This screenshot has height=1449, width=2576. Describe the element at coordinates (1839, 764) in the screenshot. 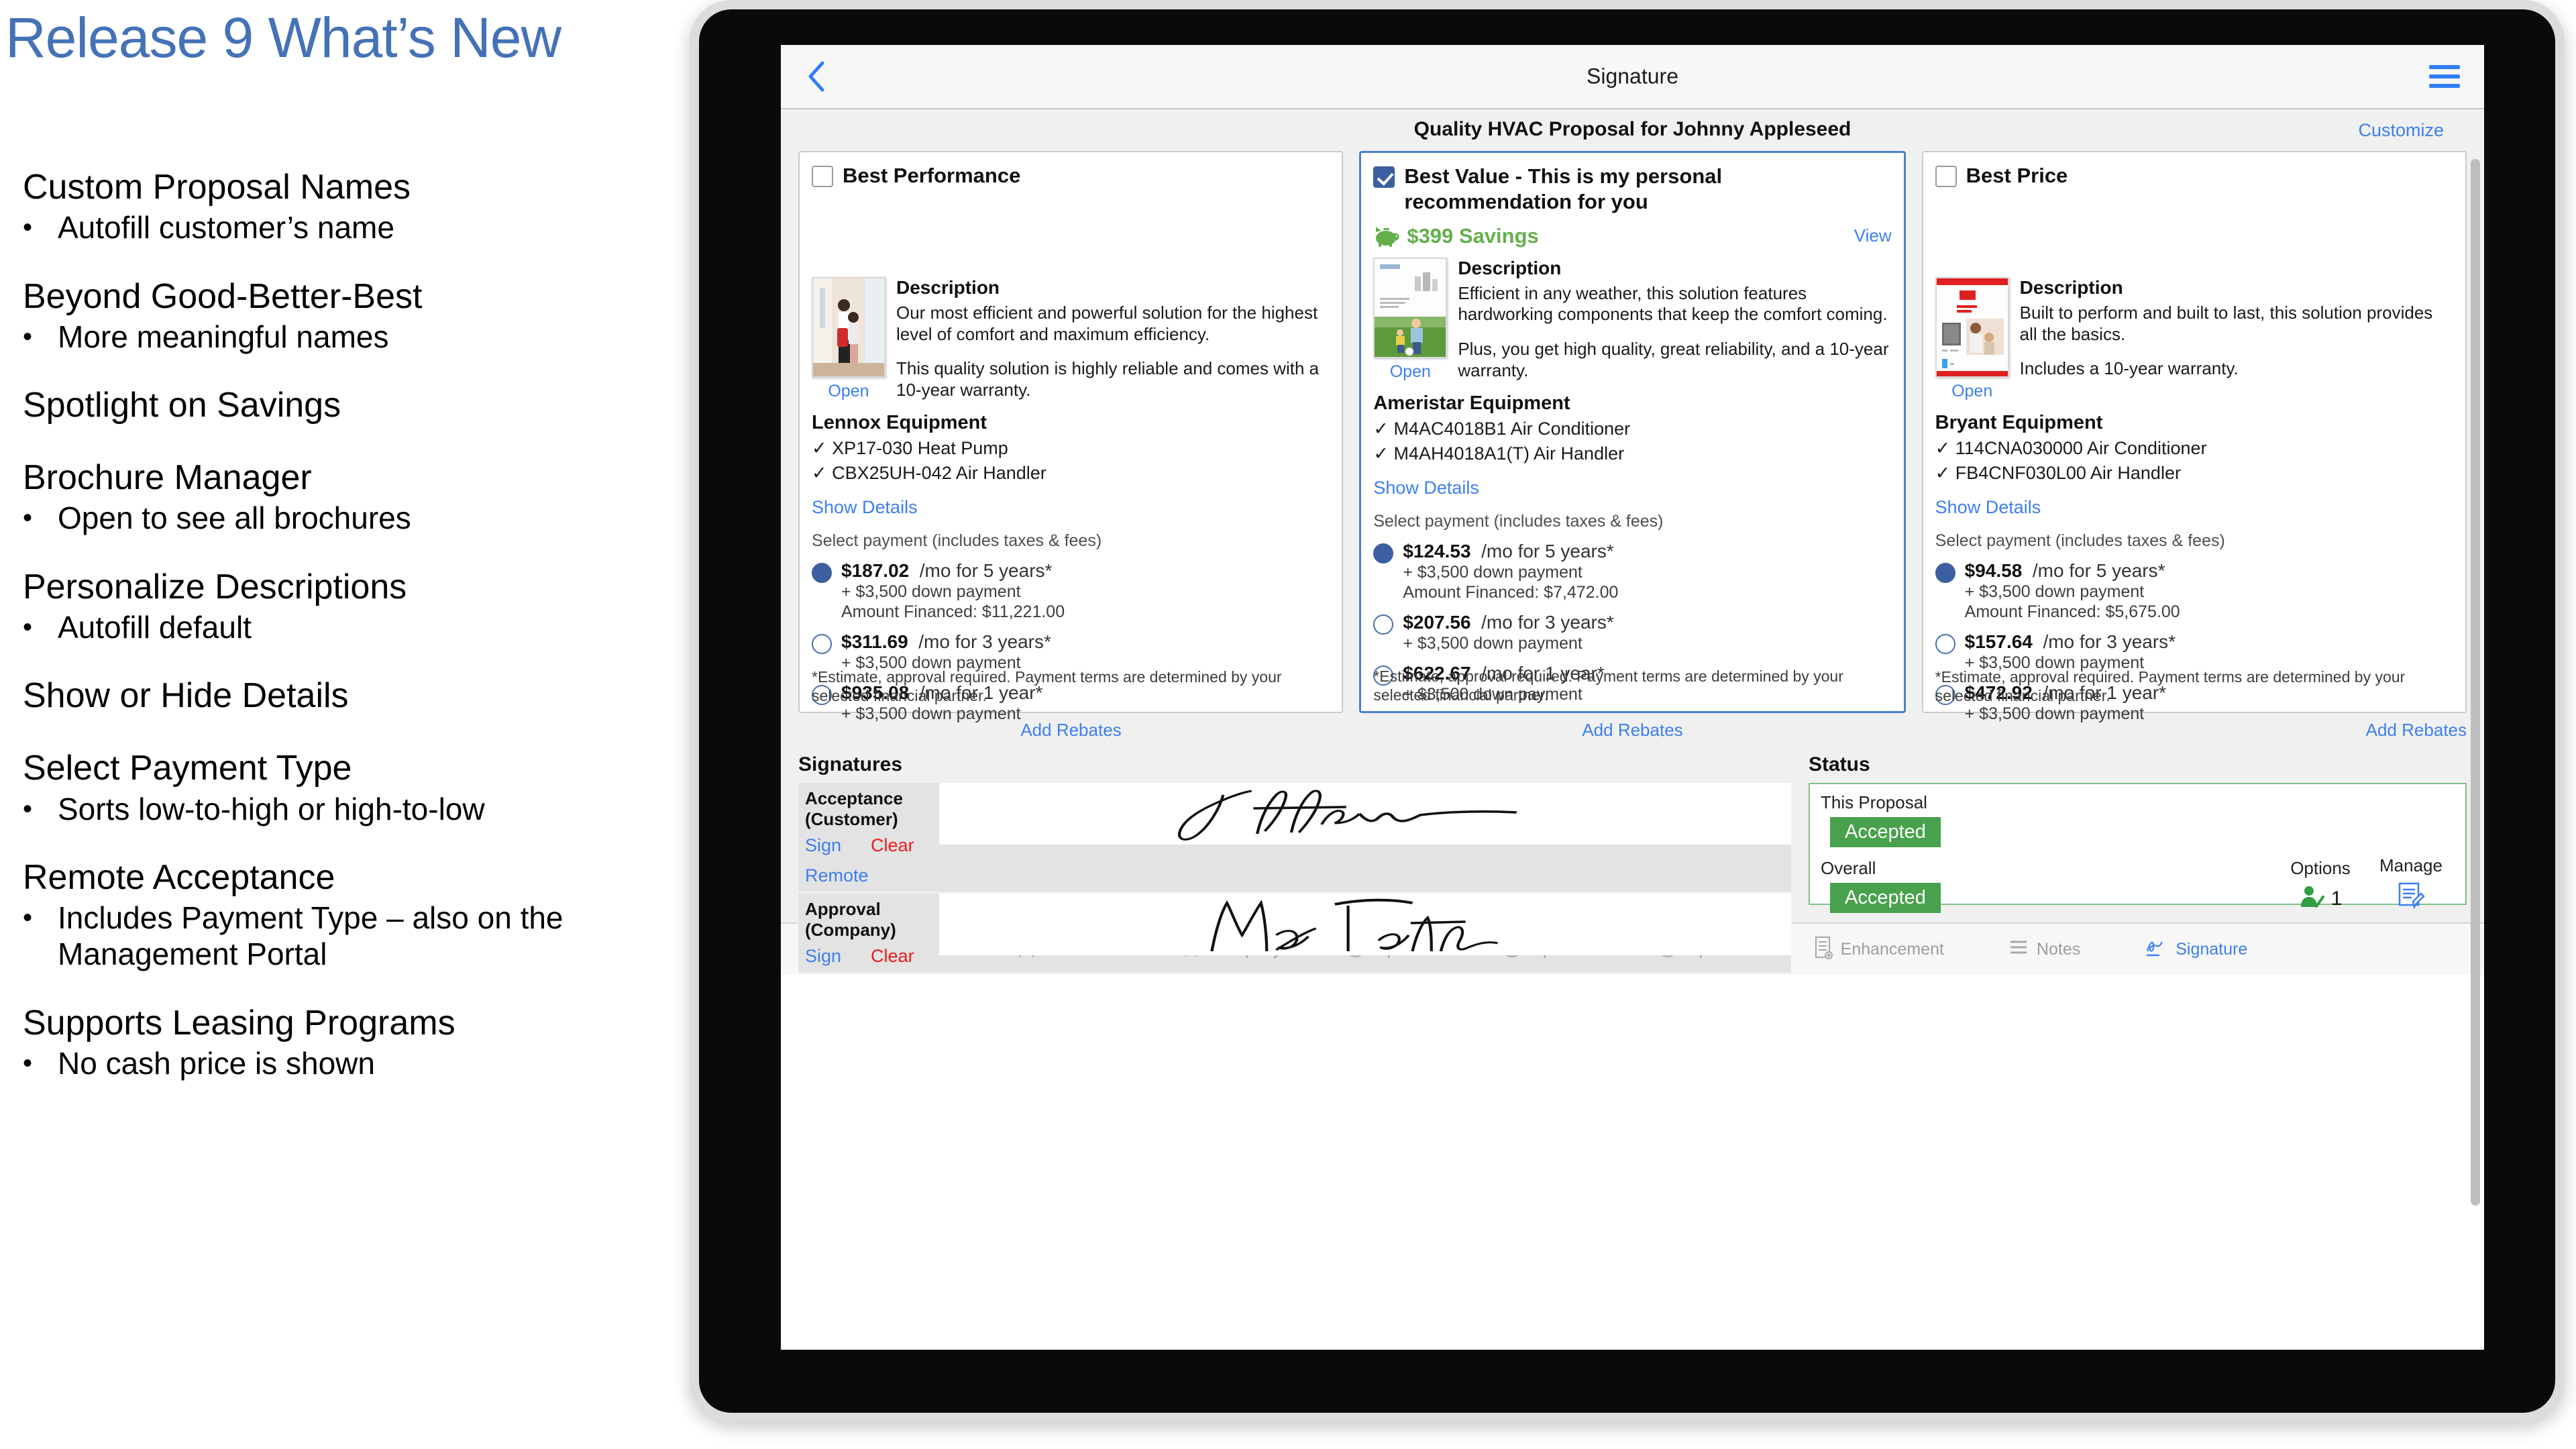

I see `status-heading: Status` at that location.